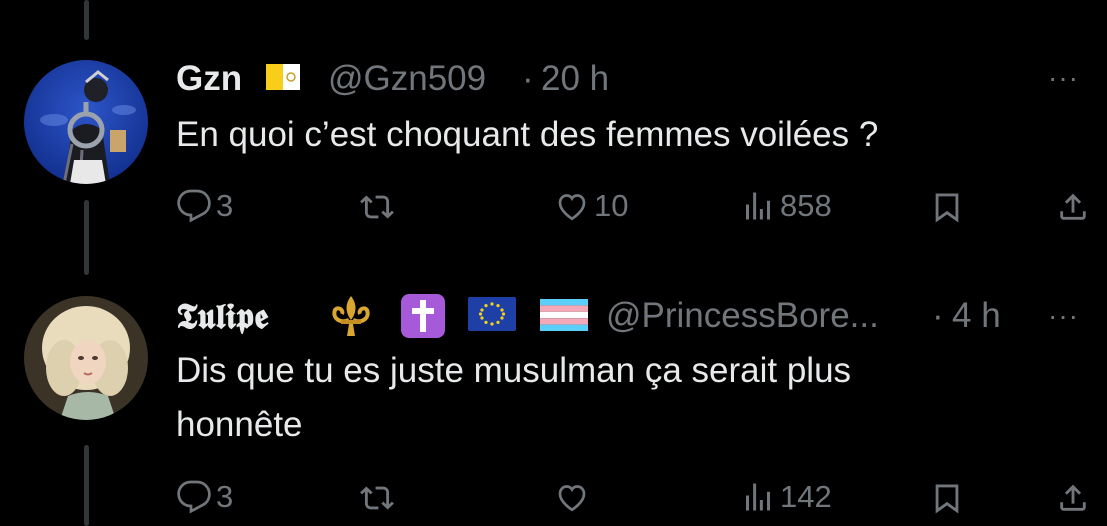 Image resolution: width=1107 pixels, height=526 pixels. Describe the element at coordinates (239, 424) in the screenshot. I see `tweet-text-line-2: honnête` at that location.